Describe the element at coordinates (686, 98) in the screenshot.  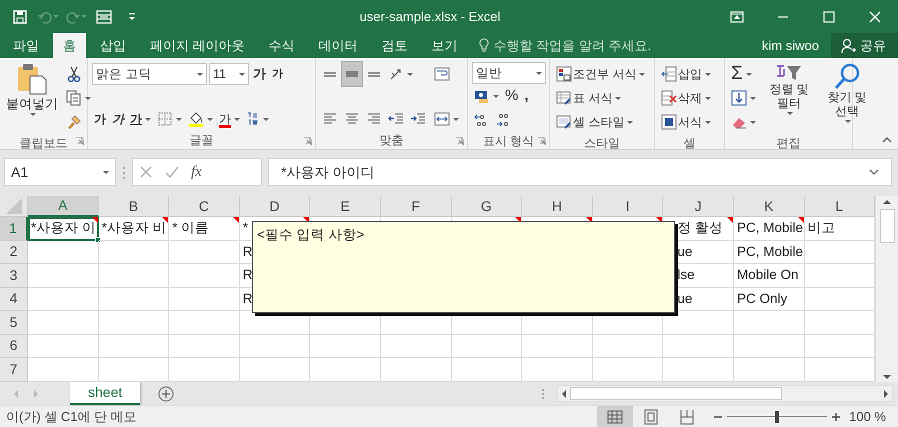
I see `delete-button: 삭제` at that location.